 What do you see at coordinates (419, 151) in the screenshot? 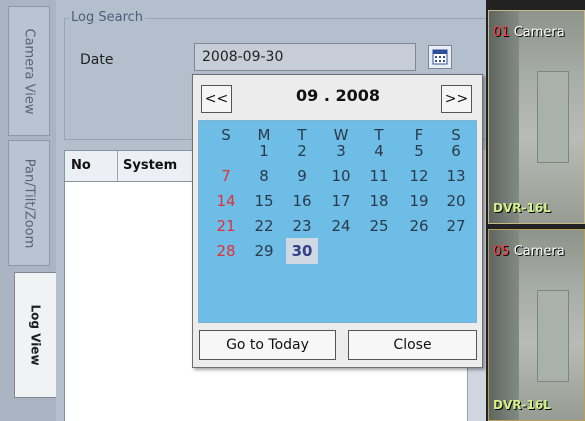
I see `calendar-day: 5` at bounding box center [419, 151].